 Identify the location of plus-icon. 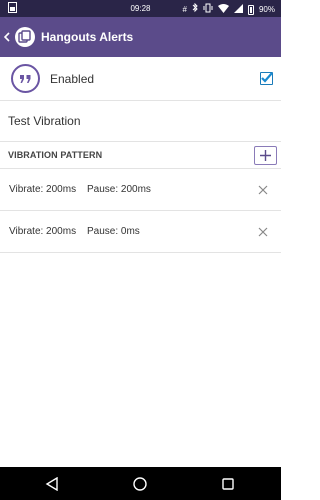
(265, 155).